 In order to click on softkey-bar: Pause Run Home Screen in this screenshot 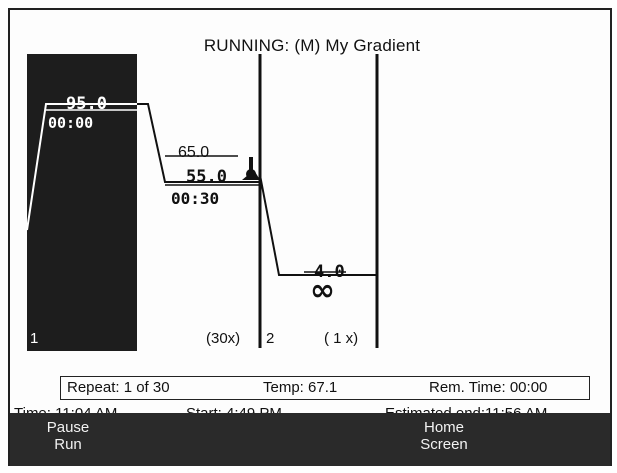, I will do `click(310, 439)`.